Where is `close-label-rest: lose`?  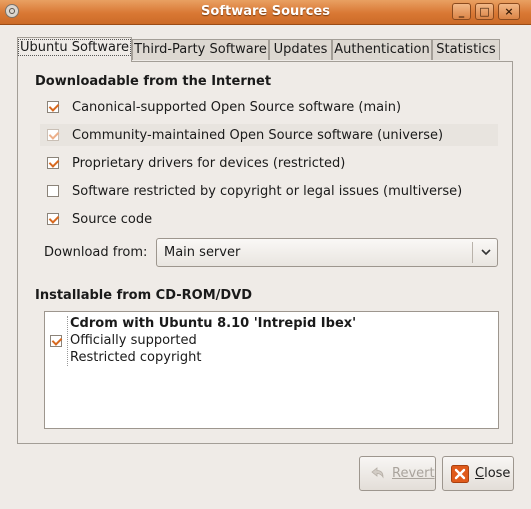 close-label-rest: lose is located at coordinates (497, 473).